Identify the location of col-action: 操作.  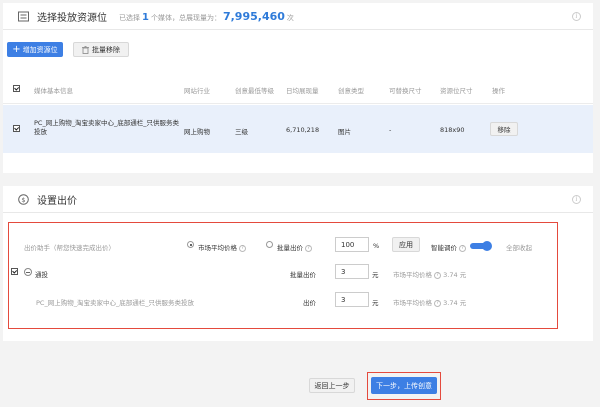
(498, 91).